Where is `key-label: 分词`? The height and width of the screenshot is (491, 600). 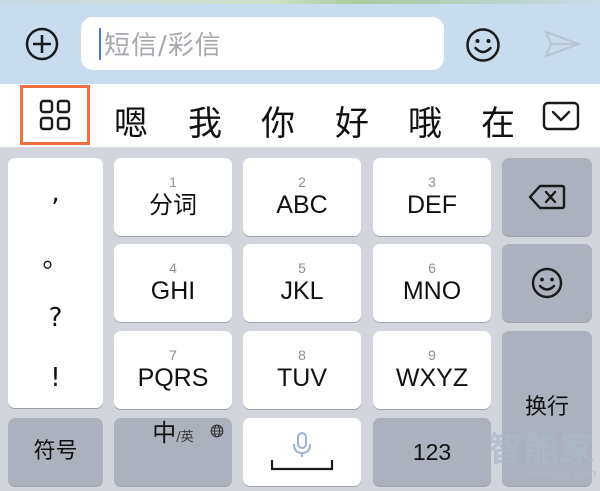 key-label: 分词 is located at coordinates (173, 205).